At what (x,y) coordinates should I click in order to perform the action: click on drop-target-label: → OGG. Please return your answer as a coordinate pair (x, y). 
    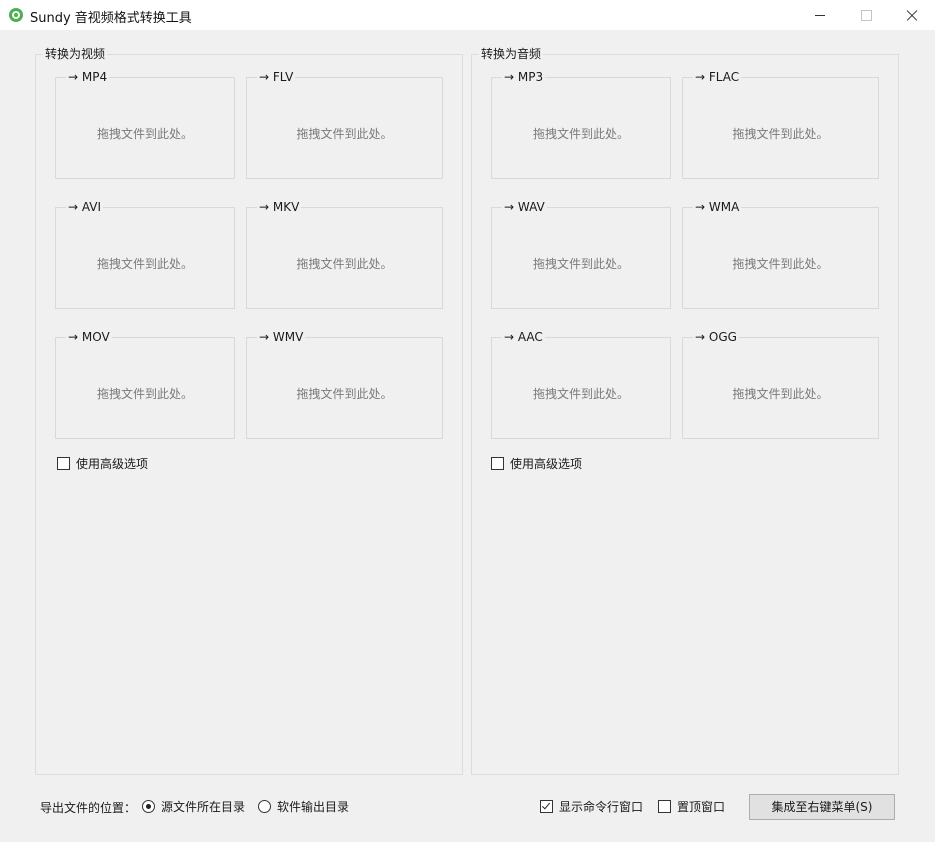
    Looking at the image, I should click on (716, 337).